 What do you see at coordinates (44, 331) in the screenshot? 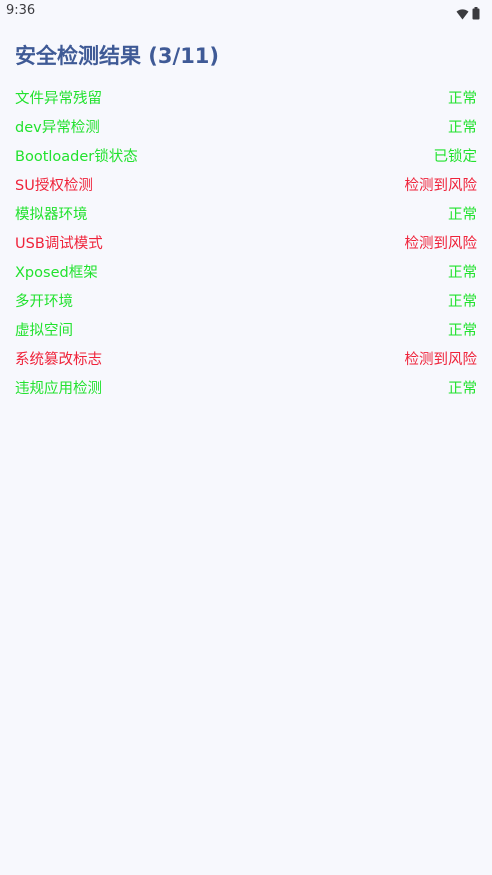
I see `check-item-label: 虚拟空间` at bounding box center [44, 331].